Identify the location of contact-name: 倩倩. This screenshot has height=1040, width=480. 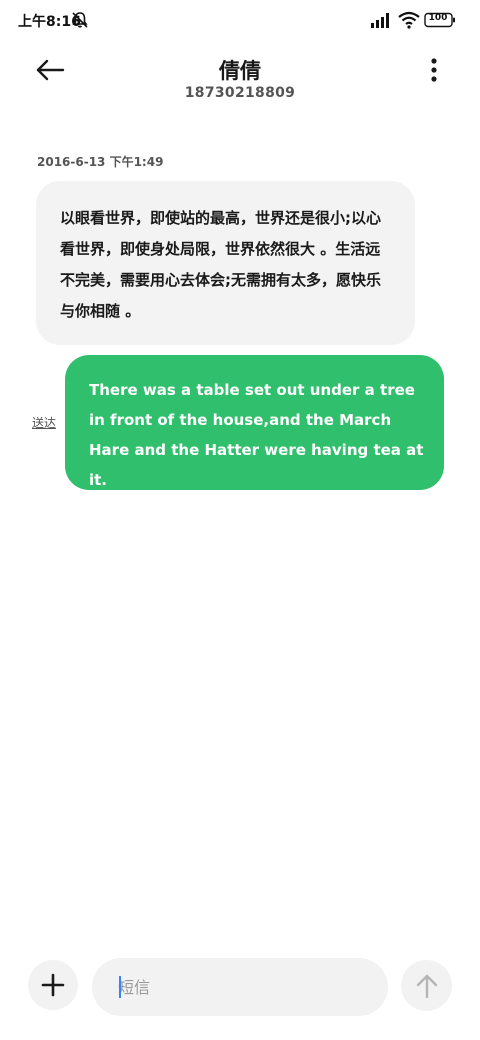
(240, 71).